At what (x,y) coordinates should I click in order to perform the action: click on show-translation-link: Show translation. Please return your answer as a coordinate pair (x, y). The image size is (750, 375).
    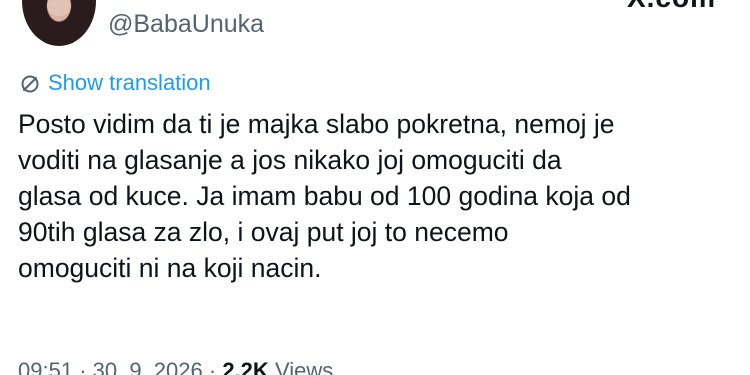
    Looking at the image, I should click on (115, 83).